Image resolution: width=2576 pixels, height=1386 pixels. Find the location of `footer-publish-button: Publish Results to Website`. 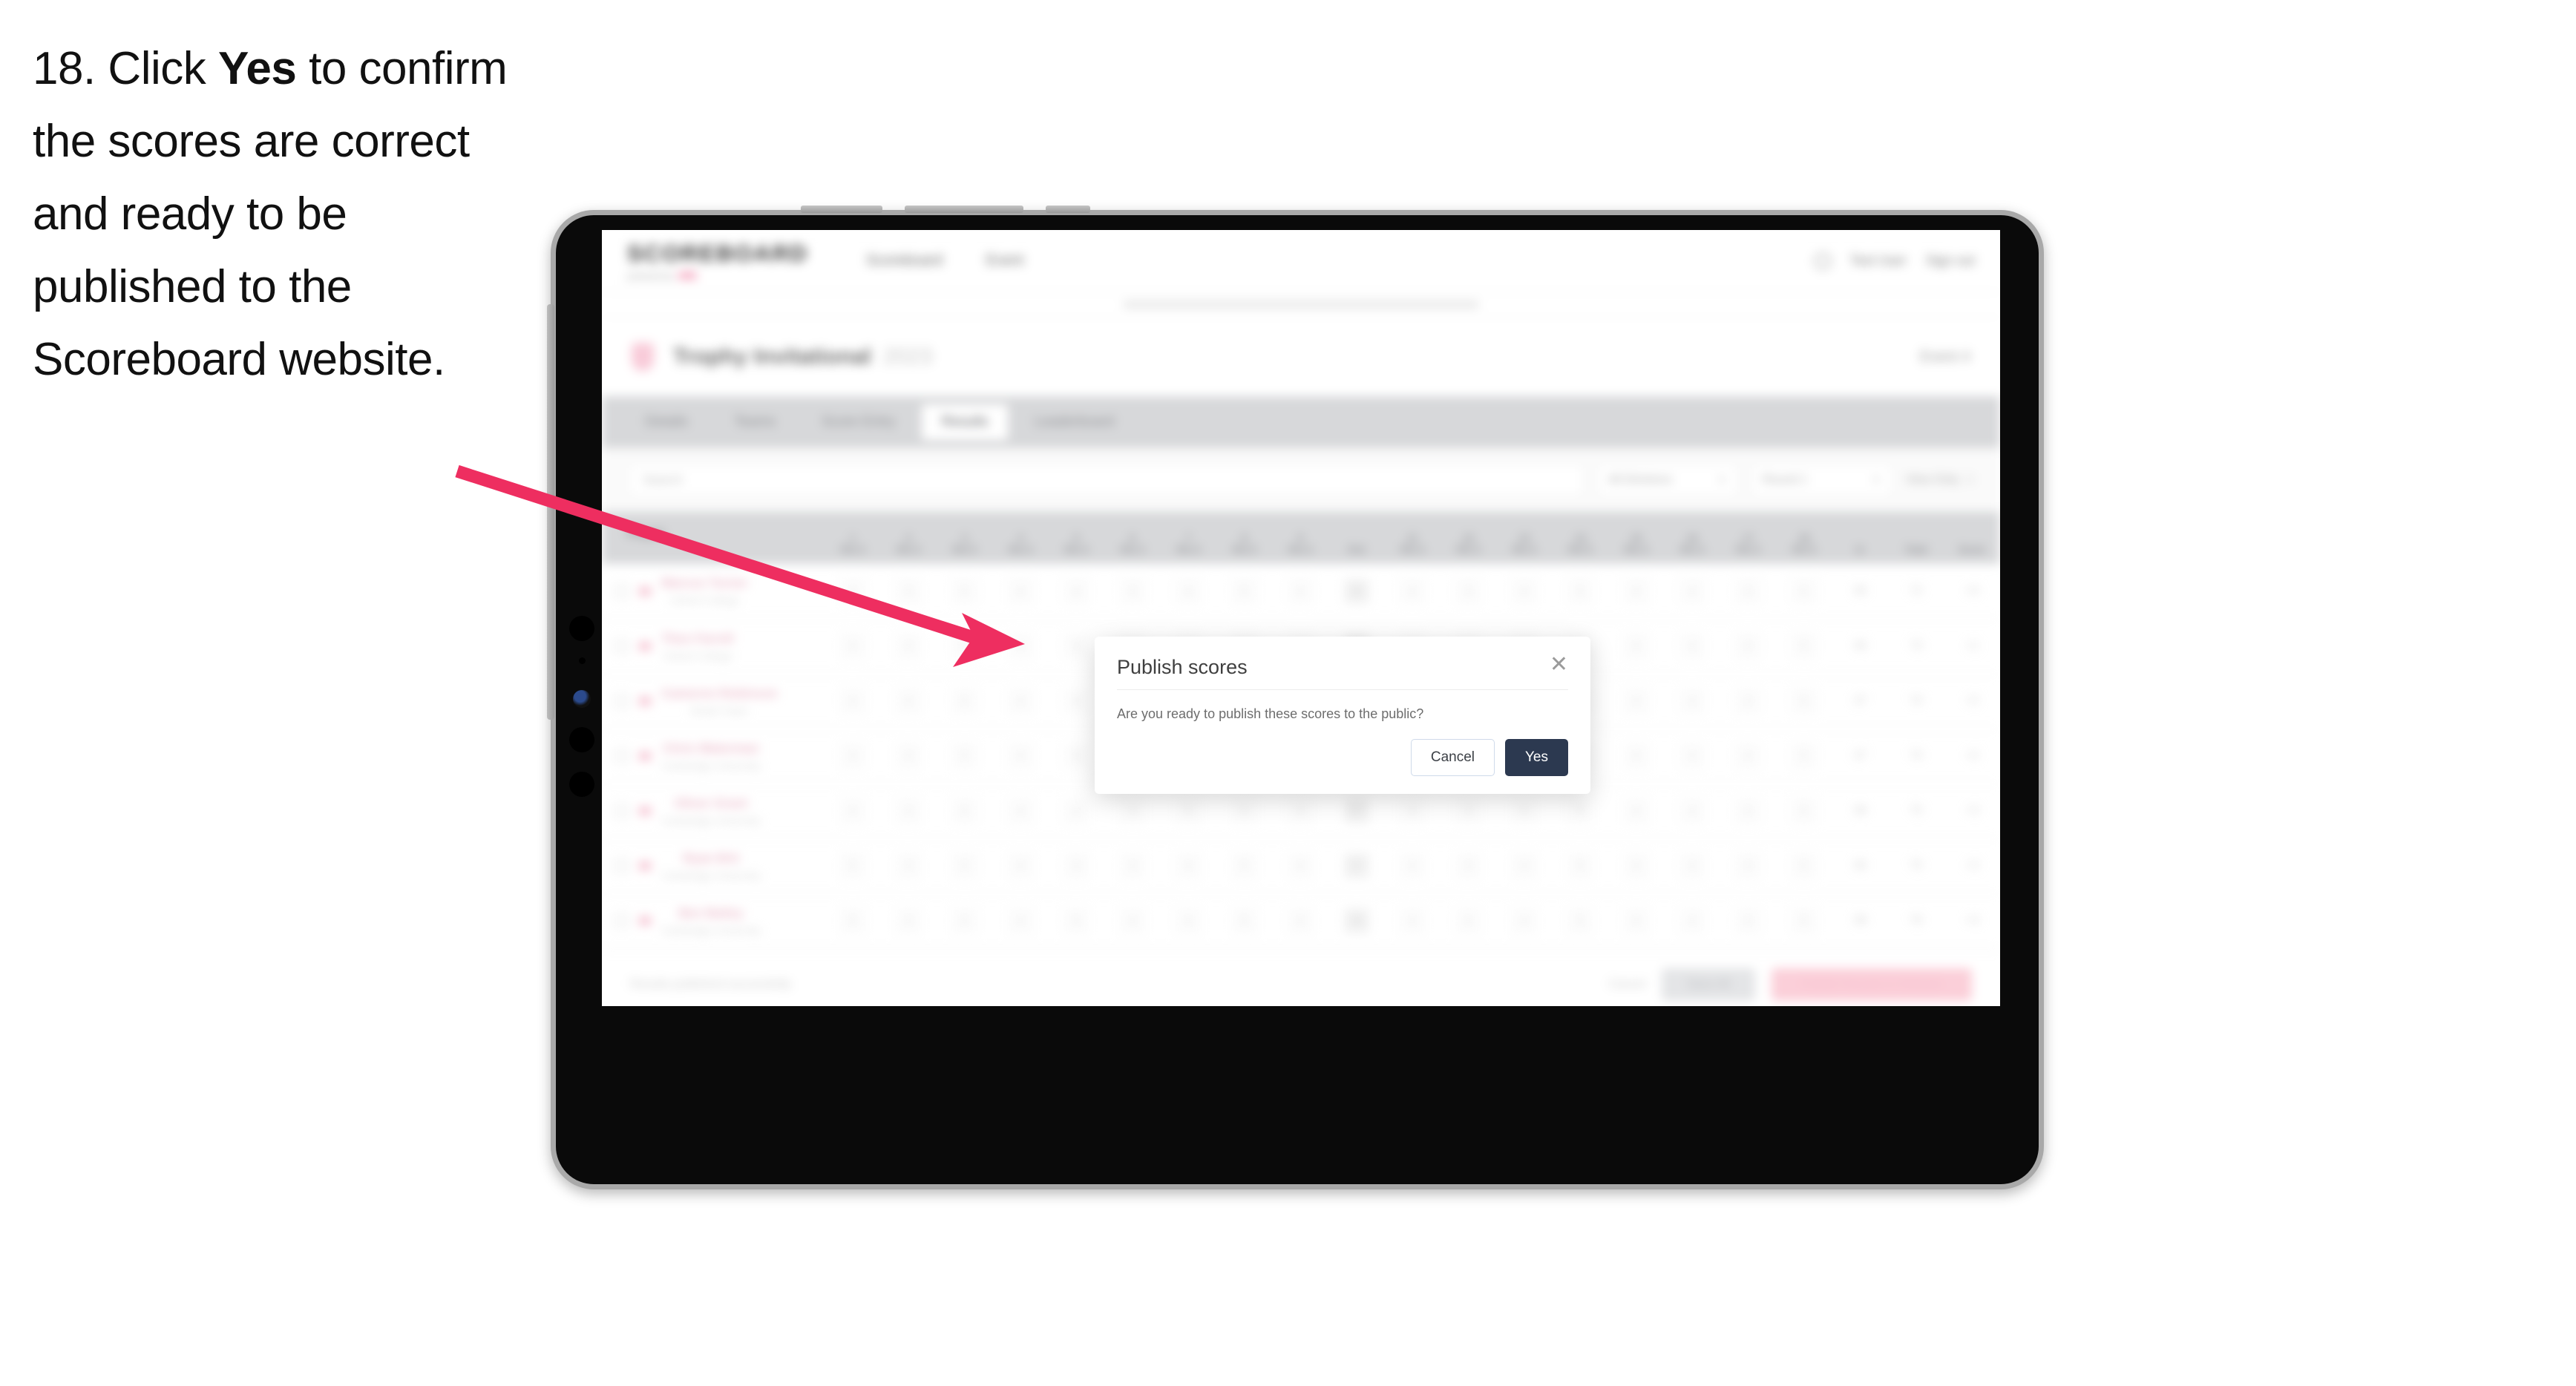

footer-publish-button: Publish Results to Website is located at coordinates (1871, 985).